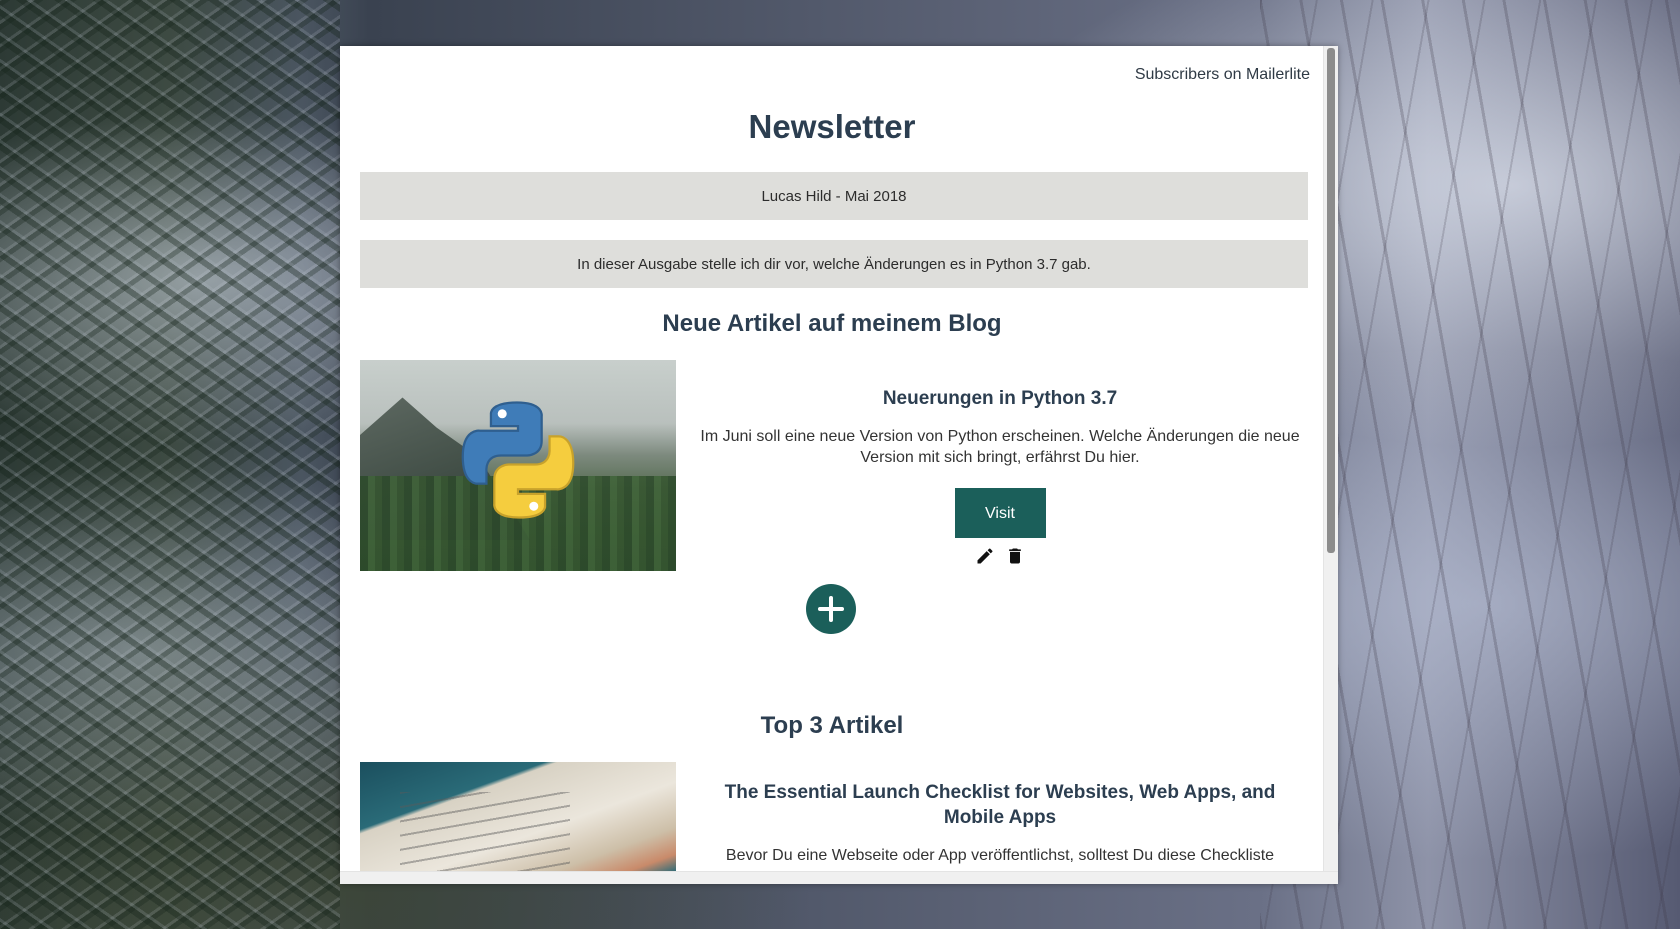  I want to click on python-logo-icon, so click(518, 460).